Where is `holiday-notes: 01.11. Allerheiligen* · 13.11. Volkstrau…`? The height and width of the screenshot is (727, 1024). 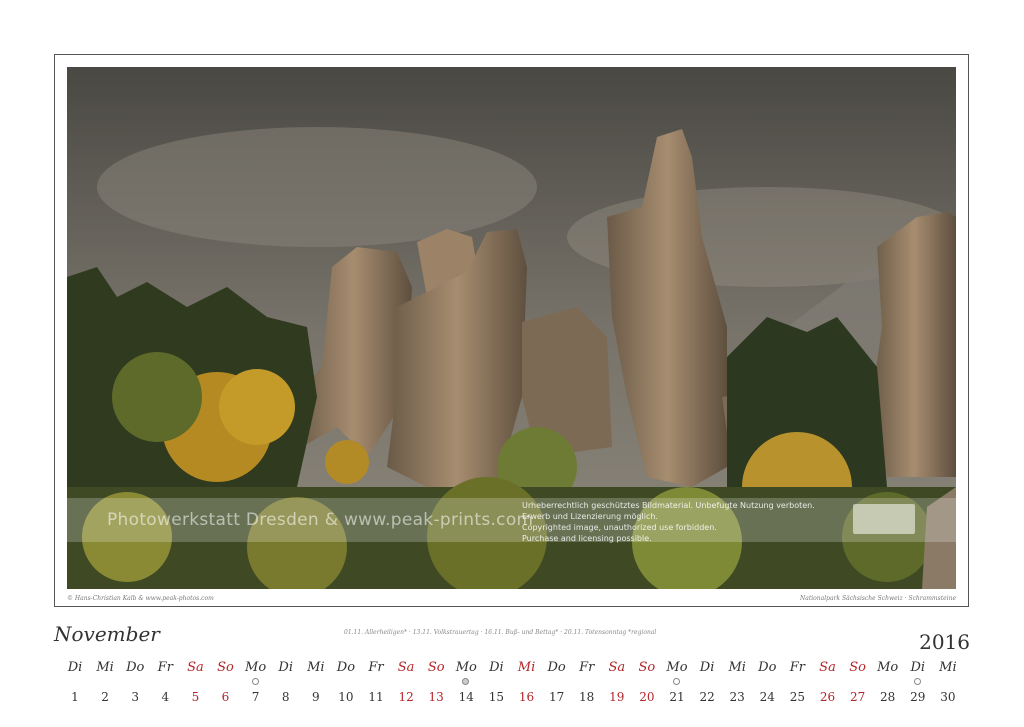 holiday-notes: 01.11. Allerheiligen* · 13.11. Volkstrau… is located at coordinates (500, 632).